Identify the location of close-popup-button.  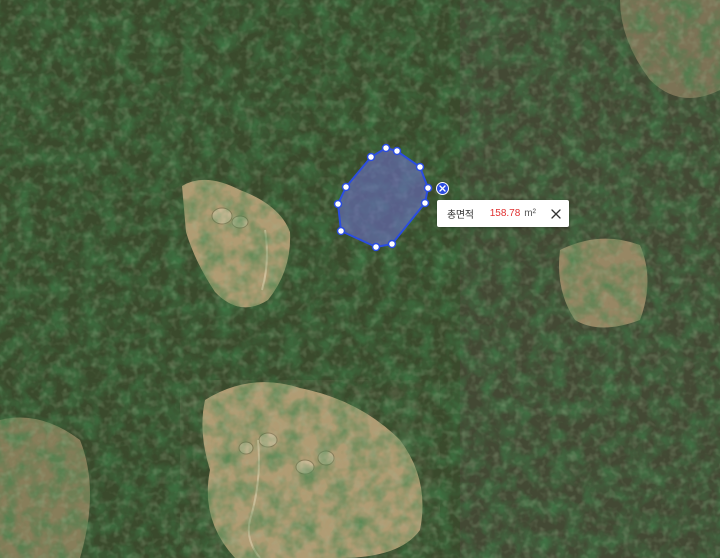
(556, 214).